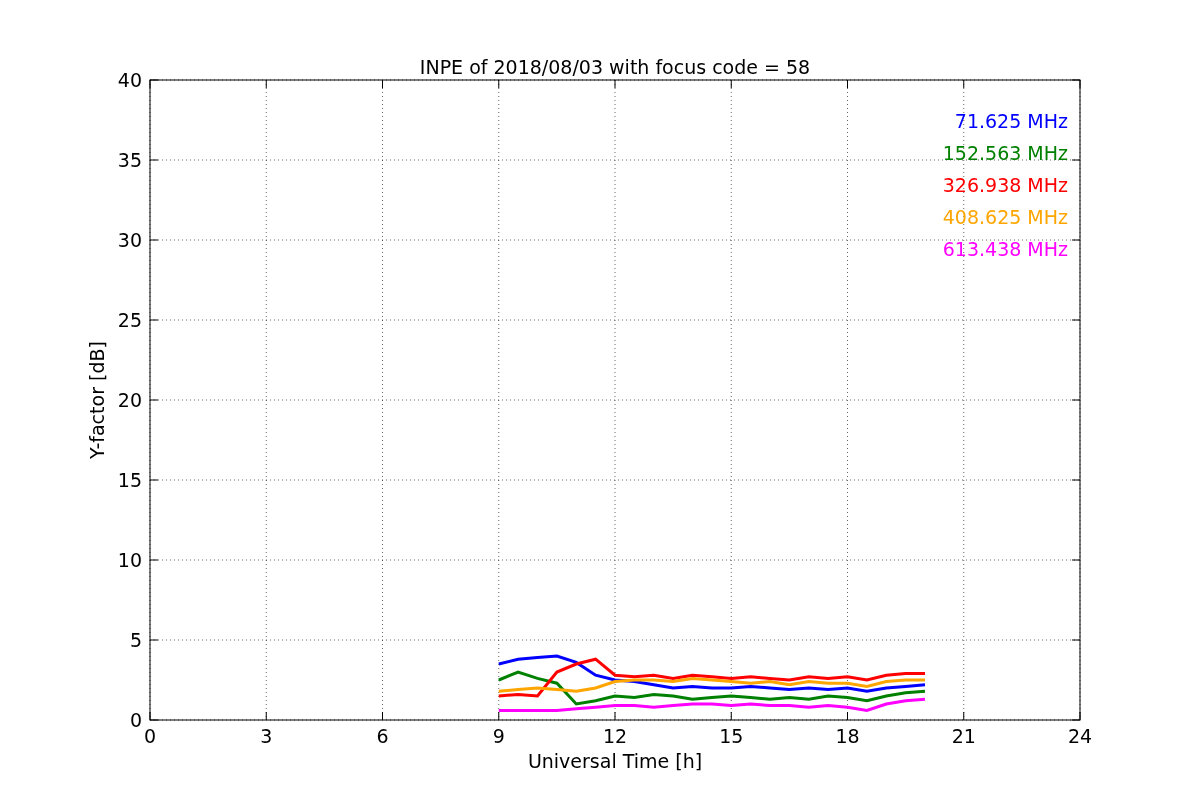 This screenshot has width=1200, height=800. What do you see at coordinates (382, 736) in the screenshot?
I see `x-tick-label: 6` at bounding box center [382, 736].